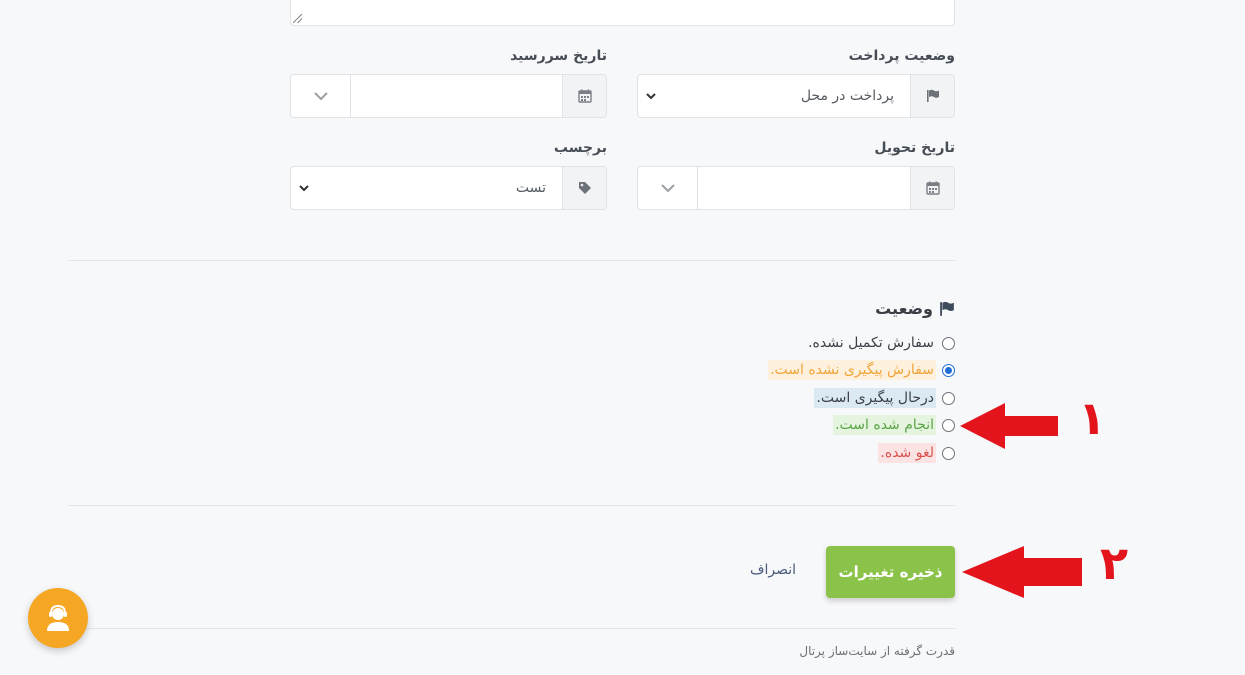 This screenshot has width=1245, height=675. I want to click on footer-powered-by: قدرت گرفته از سایت‌ساز پرتال, so click(877, 651).